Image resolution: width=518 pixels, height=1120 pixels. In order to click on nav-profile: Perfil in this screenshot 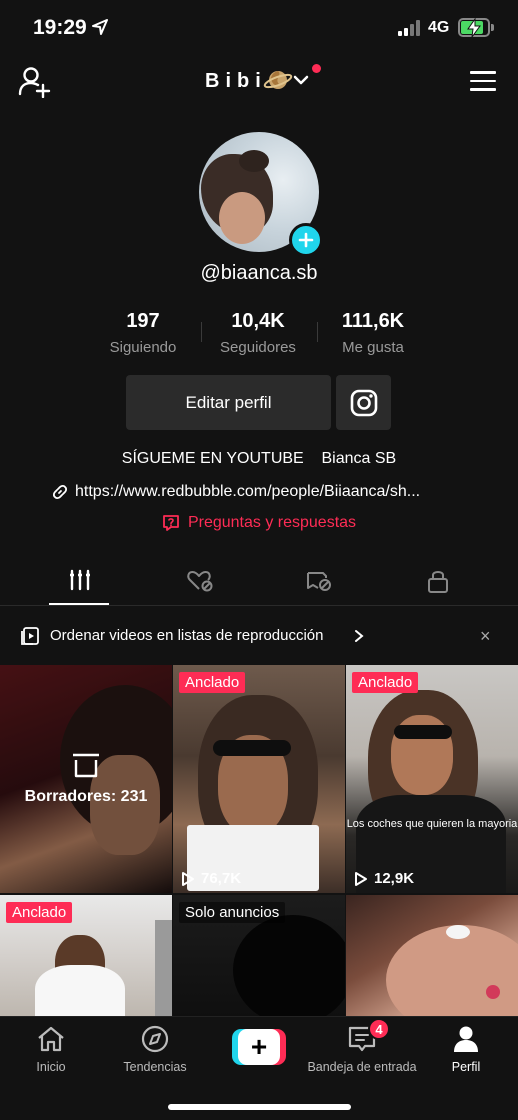, I will do `click(466, 1049)`.